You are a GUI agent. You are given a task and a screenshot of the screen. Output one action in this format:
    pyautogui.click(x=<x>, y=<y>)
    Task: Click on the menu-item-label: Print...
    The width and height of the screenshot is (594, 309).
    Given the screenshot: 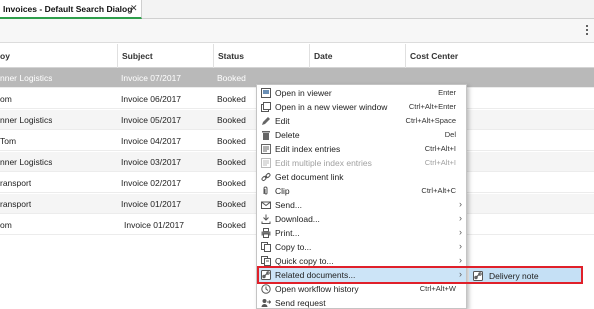 What is the action you would take?
    pyautogui.click(x=287, y=233)
    